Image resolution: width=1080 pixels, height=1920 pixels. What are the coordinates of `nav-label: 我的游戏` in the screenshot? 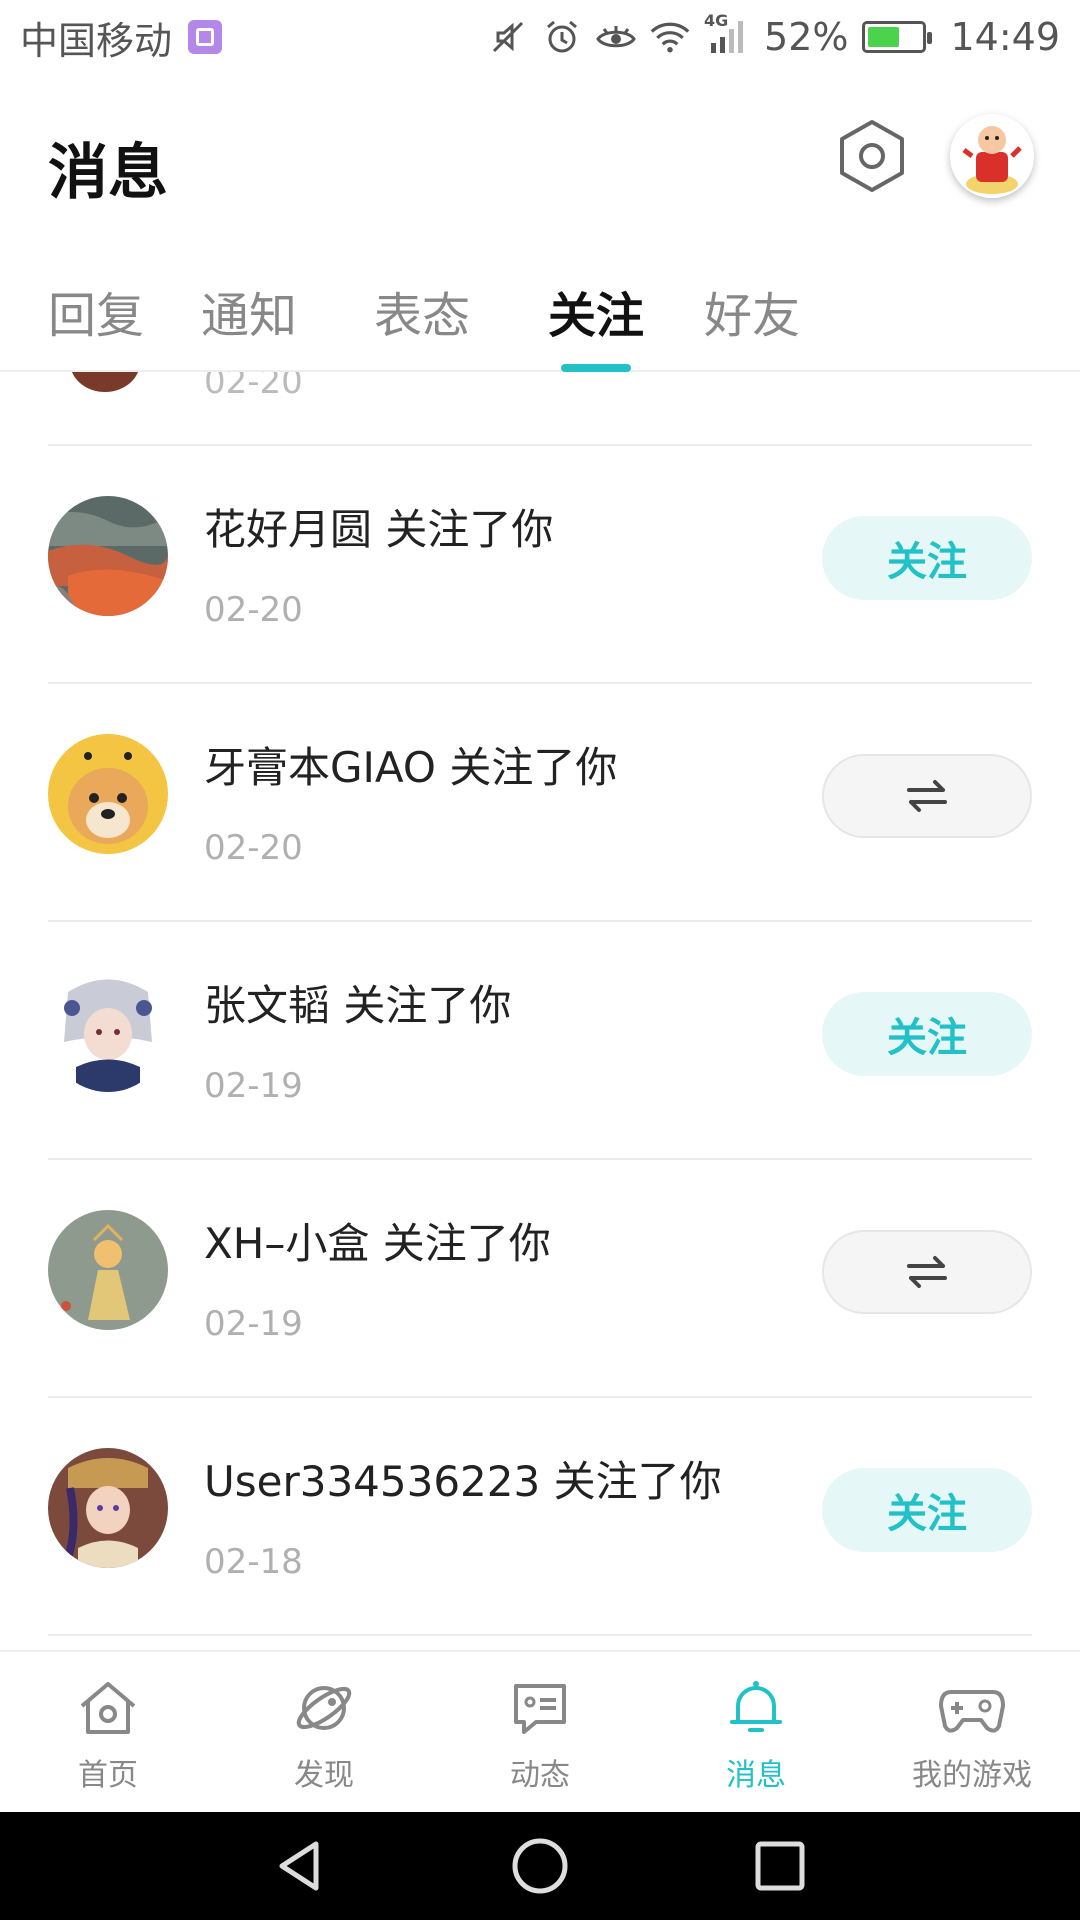 It's located at (972, 1775).